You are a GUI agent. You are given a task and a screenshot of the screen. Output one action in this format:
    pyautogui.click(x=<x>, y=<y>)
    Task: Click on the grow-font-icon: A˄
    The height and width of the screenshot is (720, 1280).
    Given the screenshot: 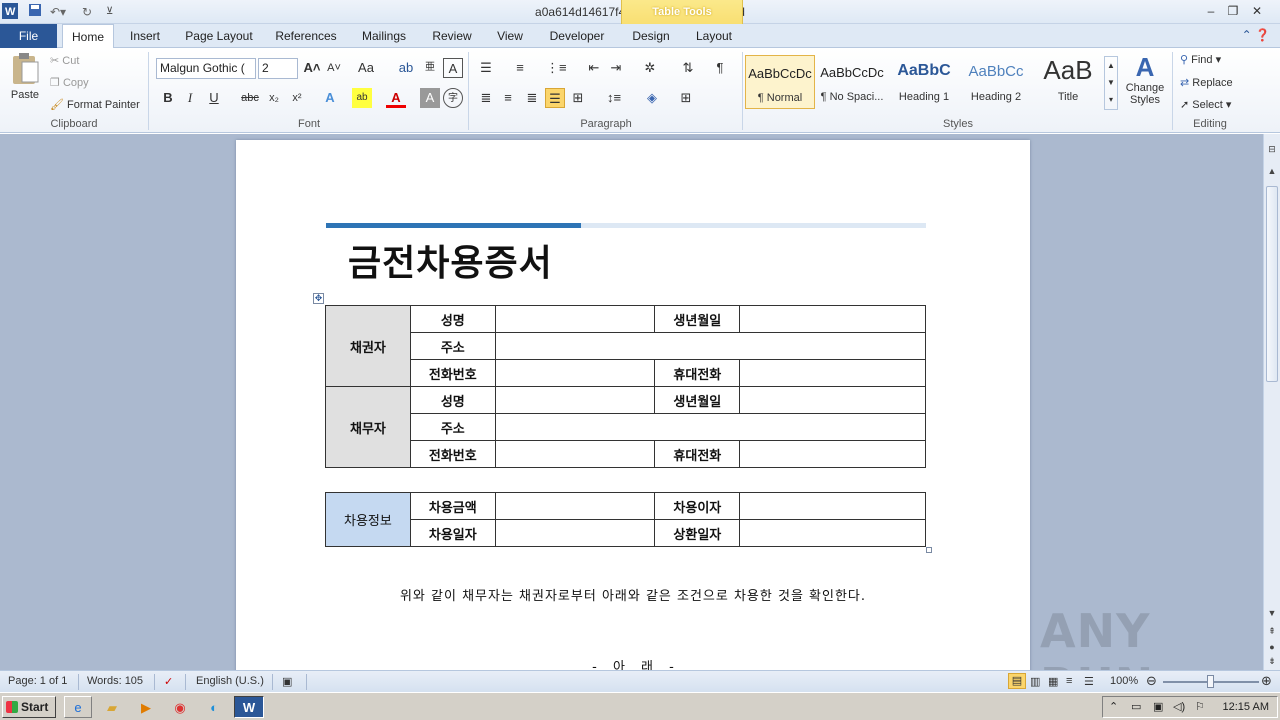 What is the action you would take?
    pyautogui.click(x=312, y=68)
    